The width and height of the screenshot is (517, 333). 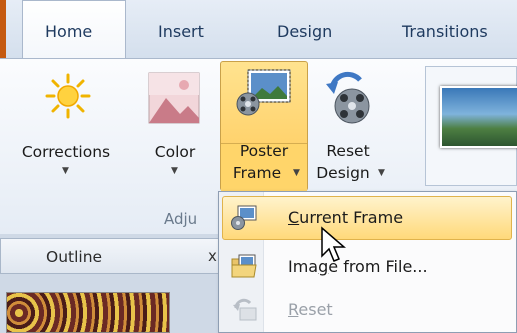 I want to click on color-button: Color ▼, so click(x=175, y=129).